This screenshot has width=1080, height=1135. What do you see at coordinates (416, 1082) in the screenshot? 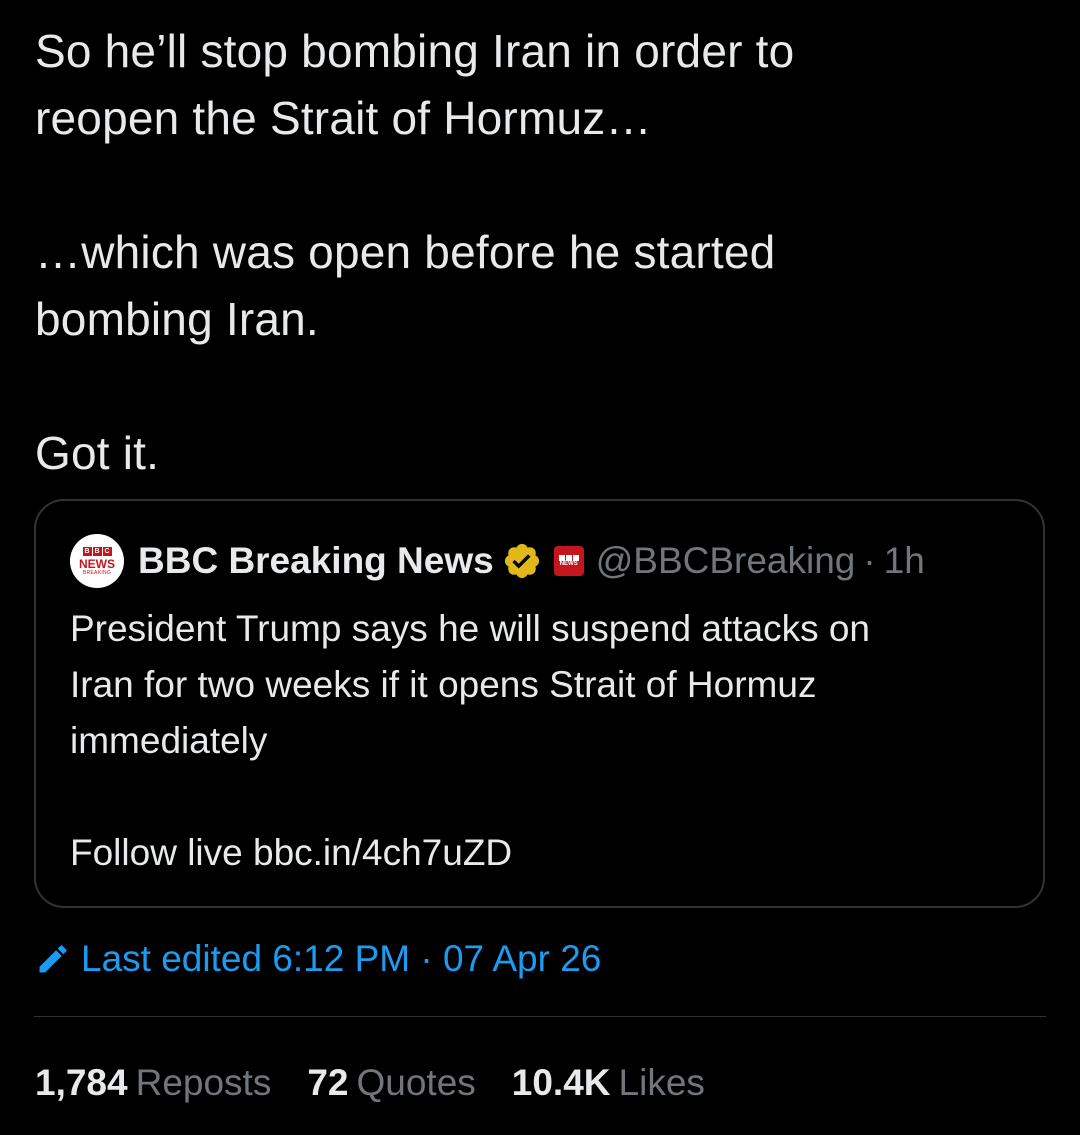
I see `quotes-label: Quotes` at bounding box center [416, 1082].